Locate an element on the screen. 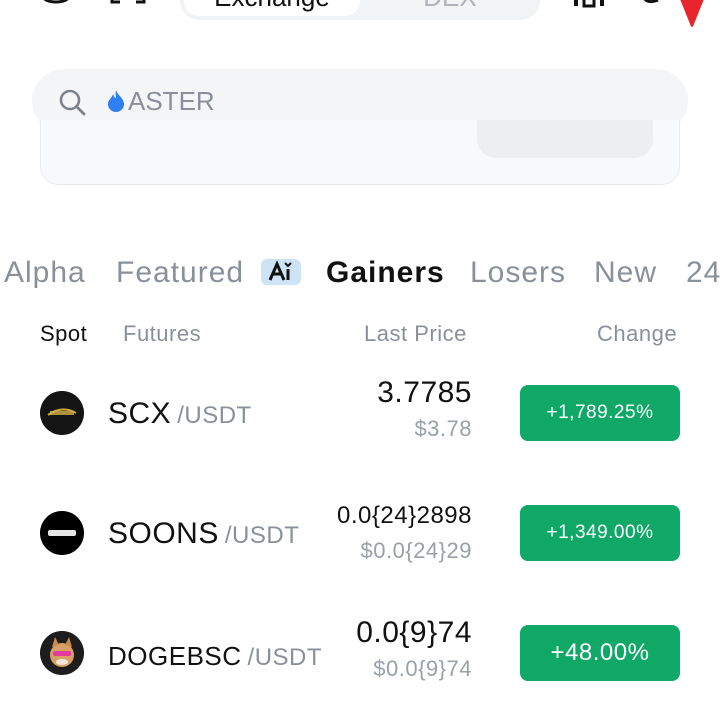  ai-badge-icon is located at coordinates (281, 272).